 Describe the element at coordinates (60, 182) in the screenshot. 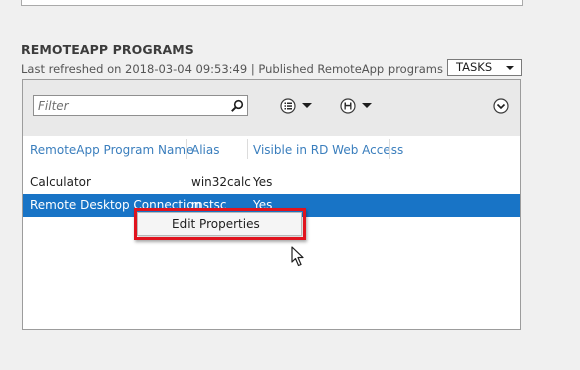

I see `cell-program-name: Calculator` at that location.